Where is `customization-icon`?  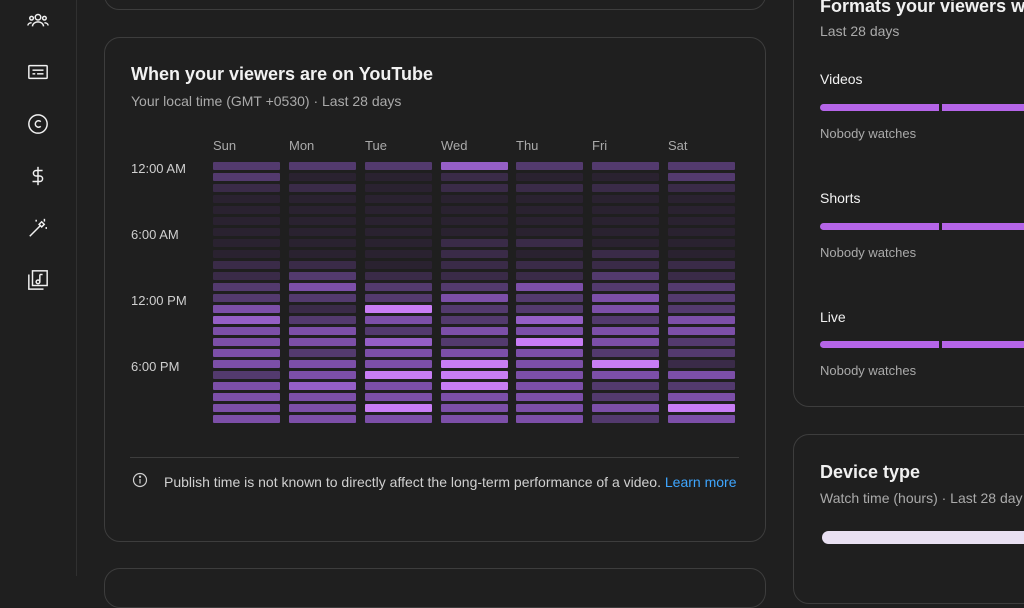
customization-icon is located at coordinates (38, 228).